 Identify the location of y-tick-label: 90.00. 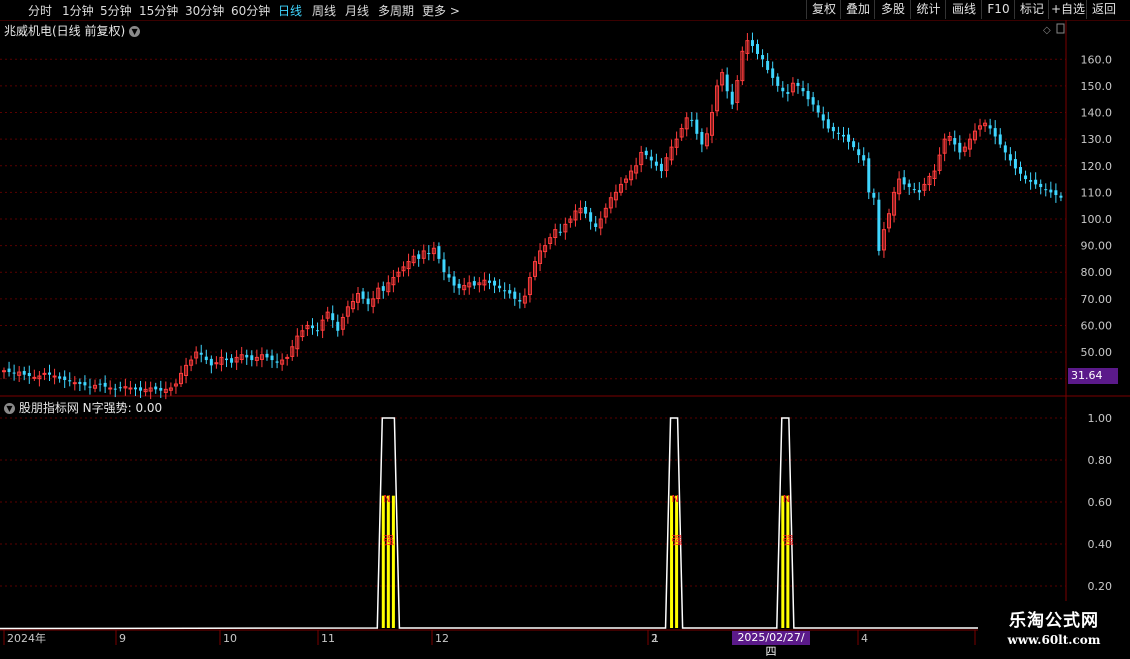
(1097, 246).